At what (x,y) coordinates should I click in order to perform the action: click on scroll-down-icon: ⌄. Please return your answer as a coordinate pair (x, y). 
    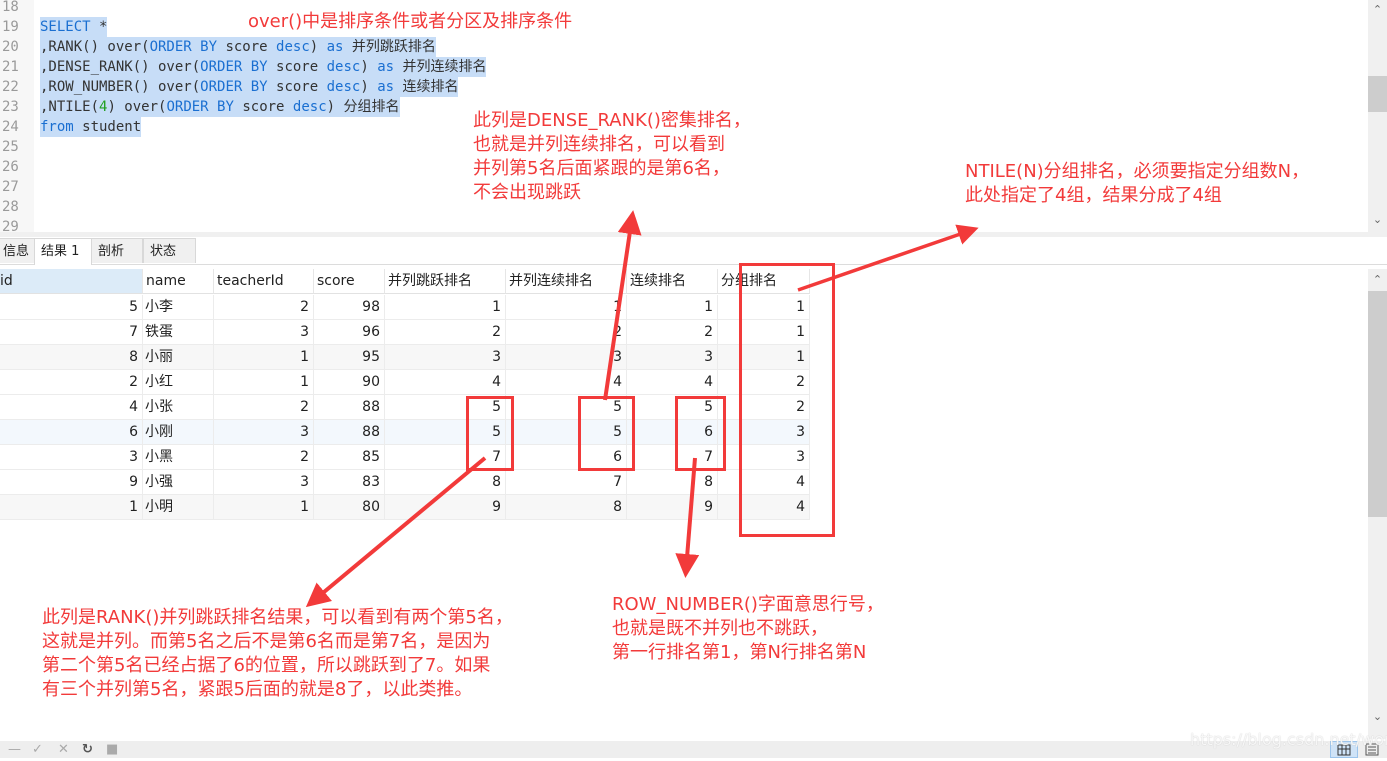
    Looking at the image, I should click on (1377, 220).